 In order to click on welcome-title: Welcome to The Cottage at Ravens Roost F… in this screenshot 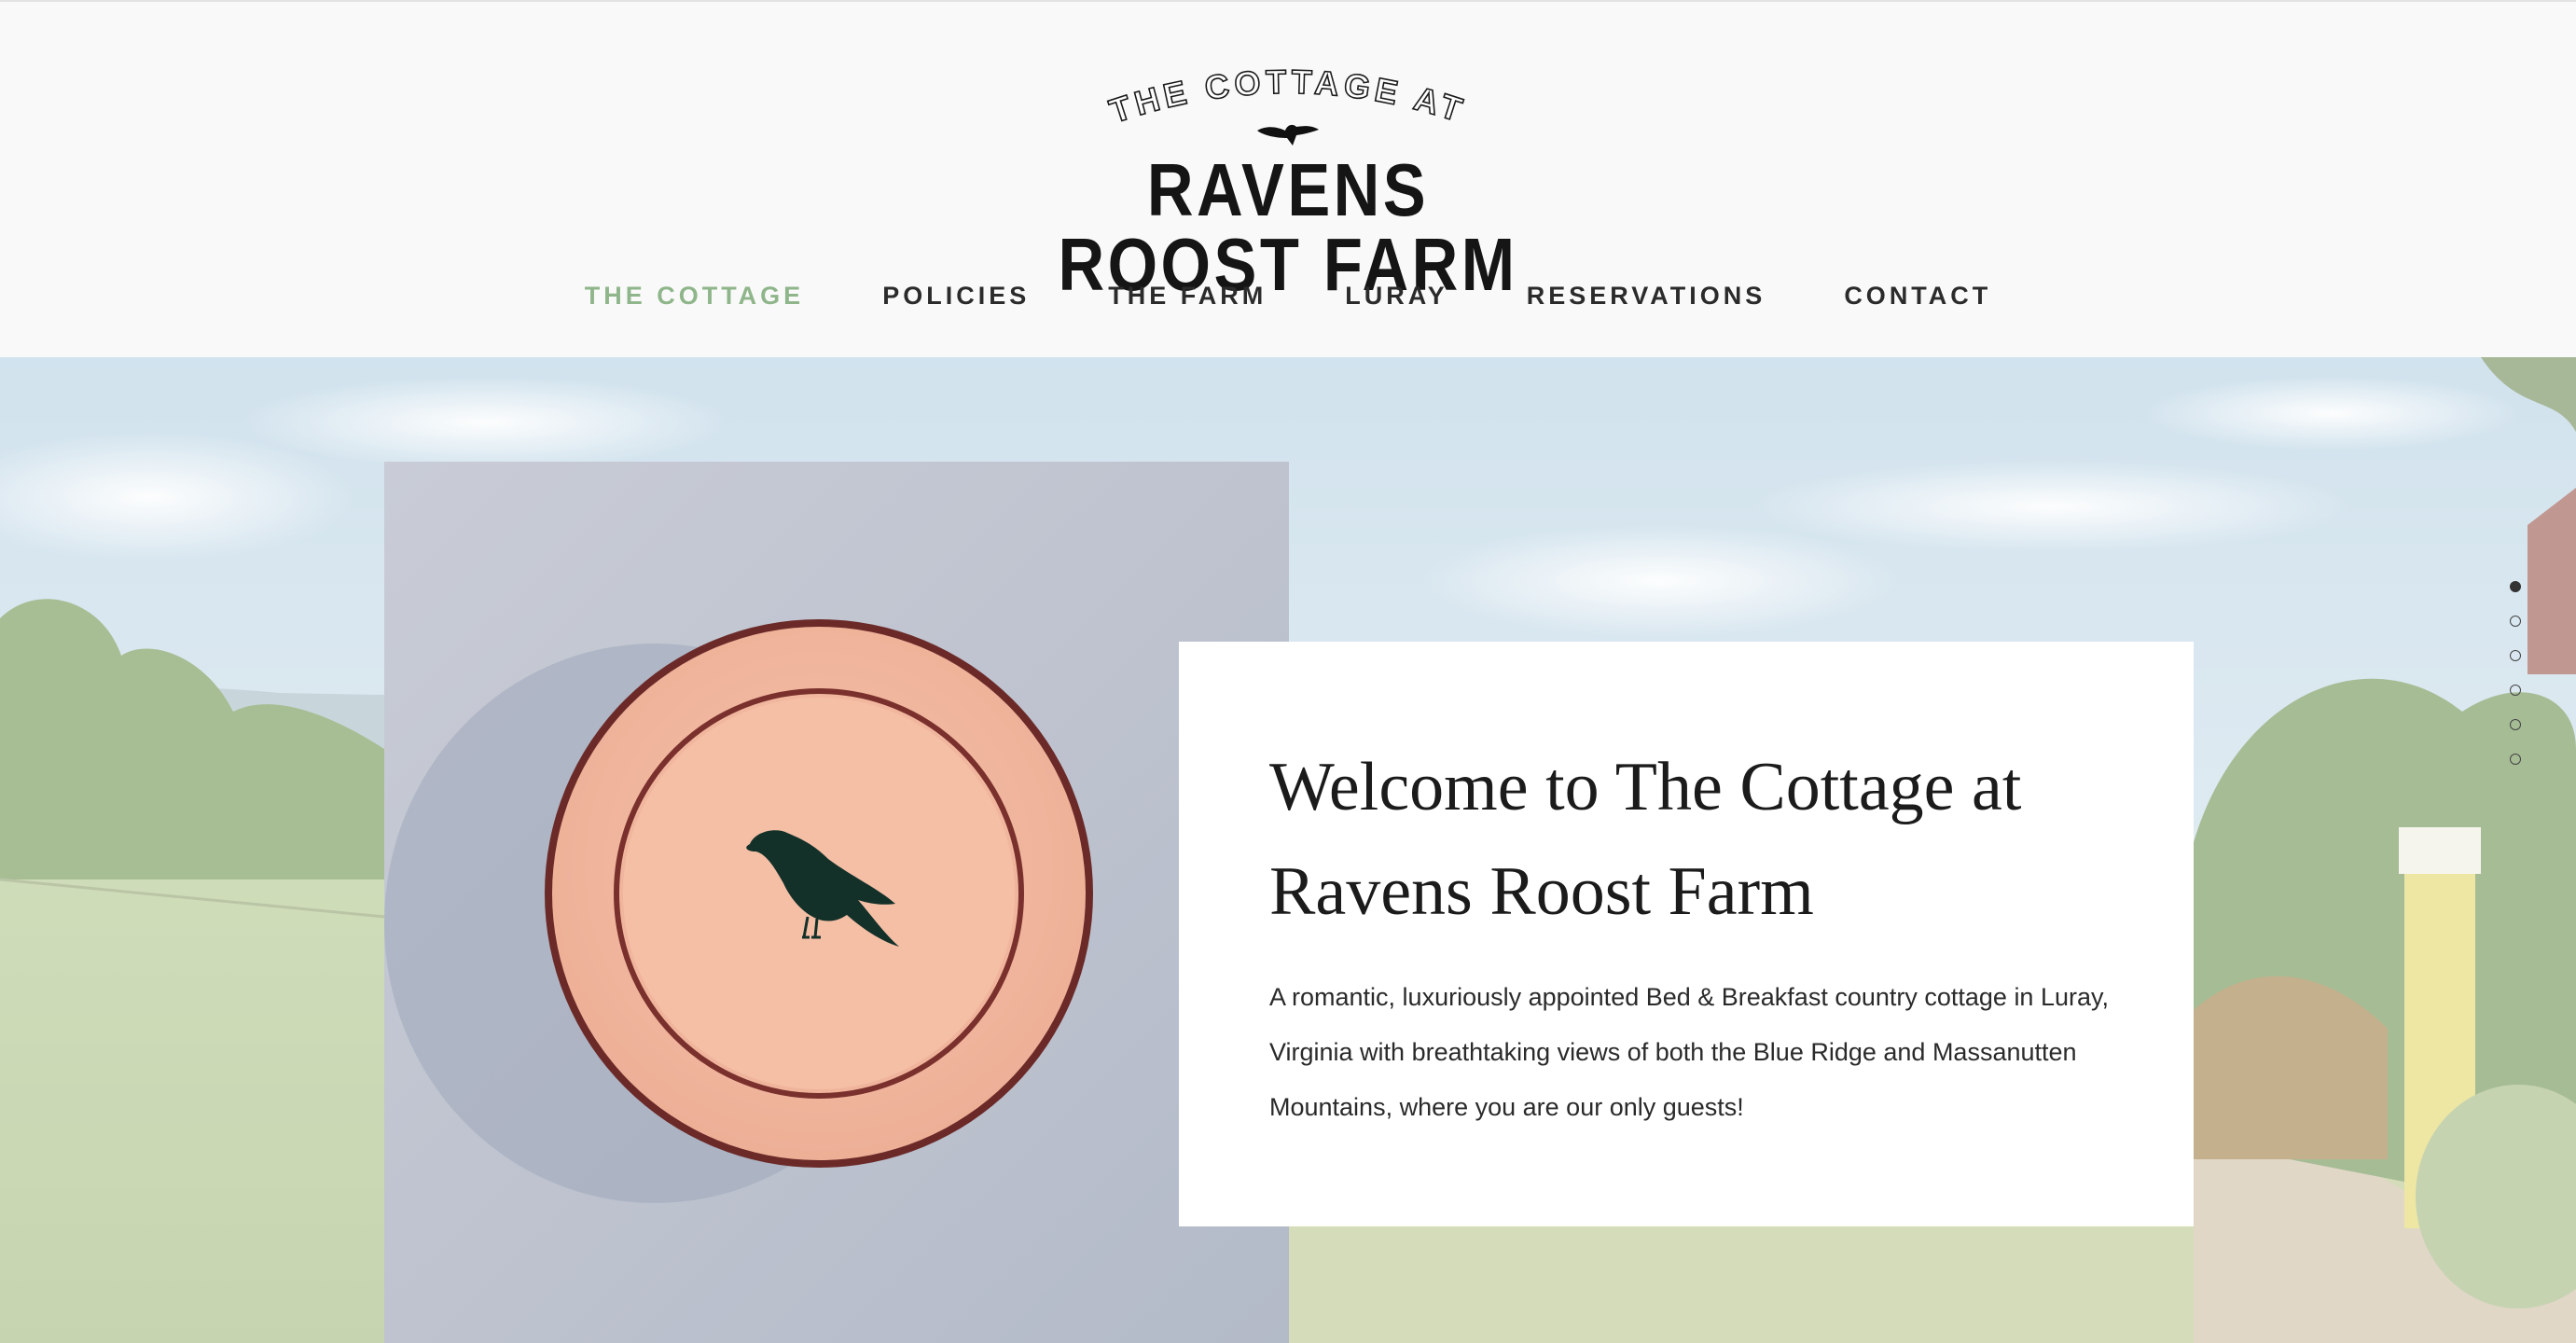, I will do `click(1645, 840)`.